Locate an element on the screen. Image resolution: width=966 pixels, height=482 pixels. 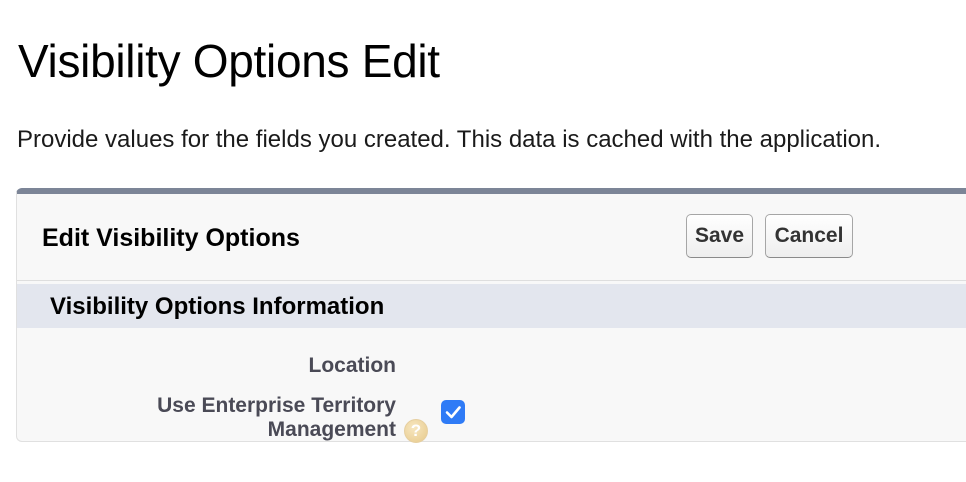
territory-label-line1: Use Enterprise Territory is located at coordinates (276, 405).